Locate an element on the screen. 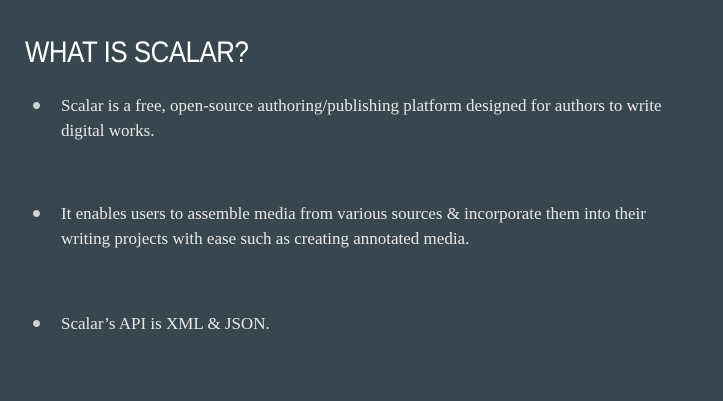 This screenshot has height=401, width=723. bullet-item: Scalar’s API is XML & JSON. is located at coordinates (363, 323).